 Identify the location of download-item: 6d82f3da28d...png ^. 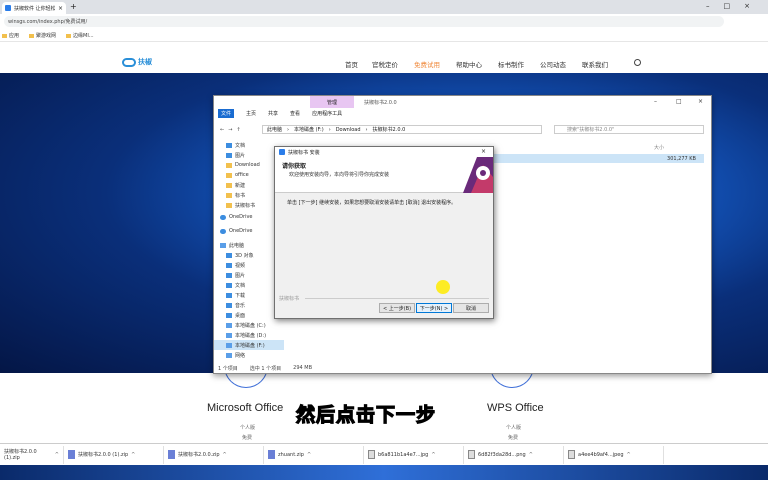
(514, 454).